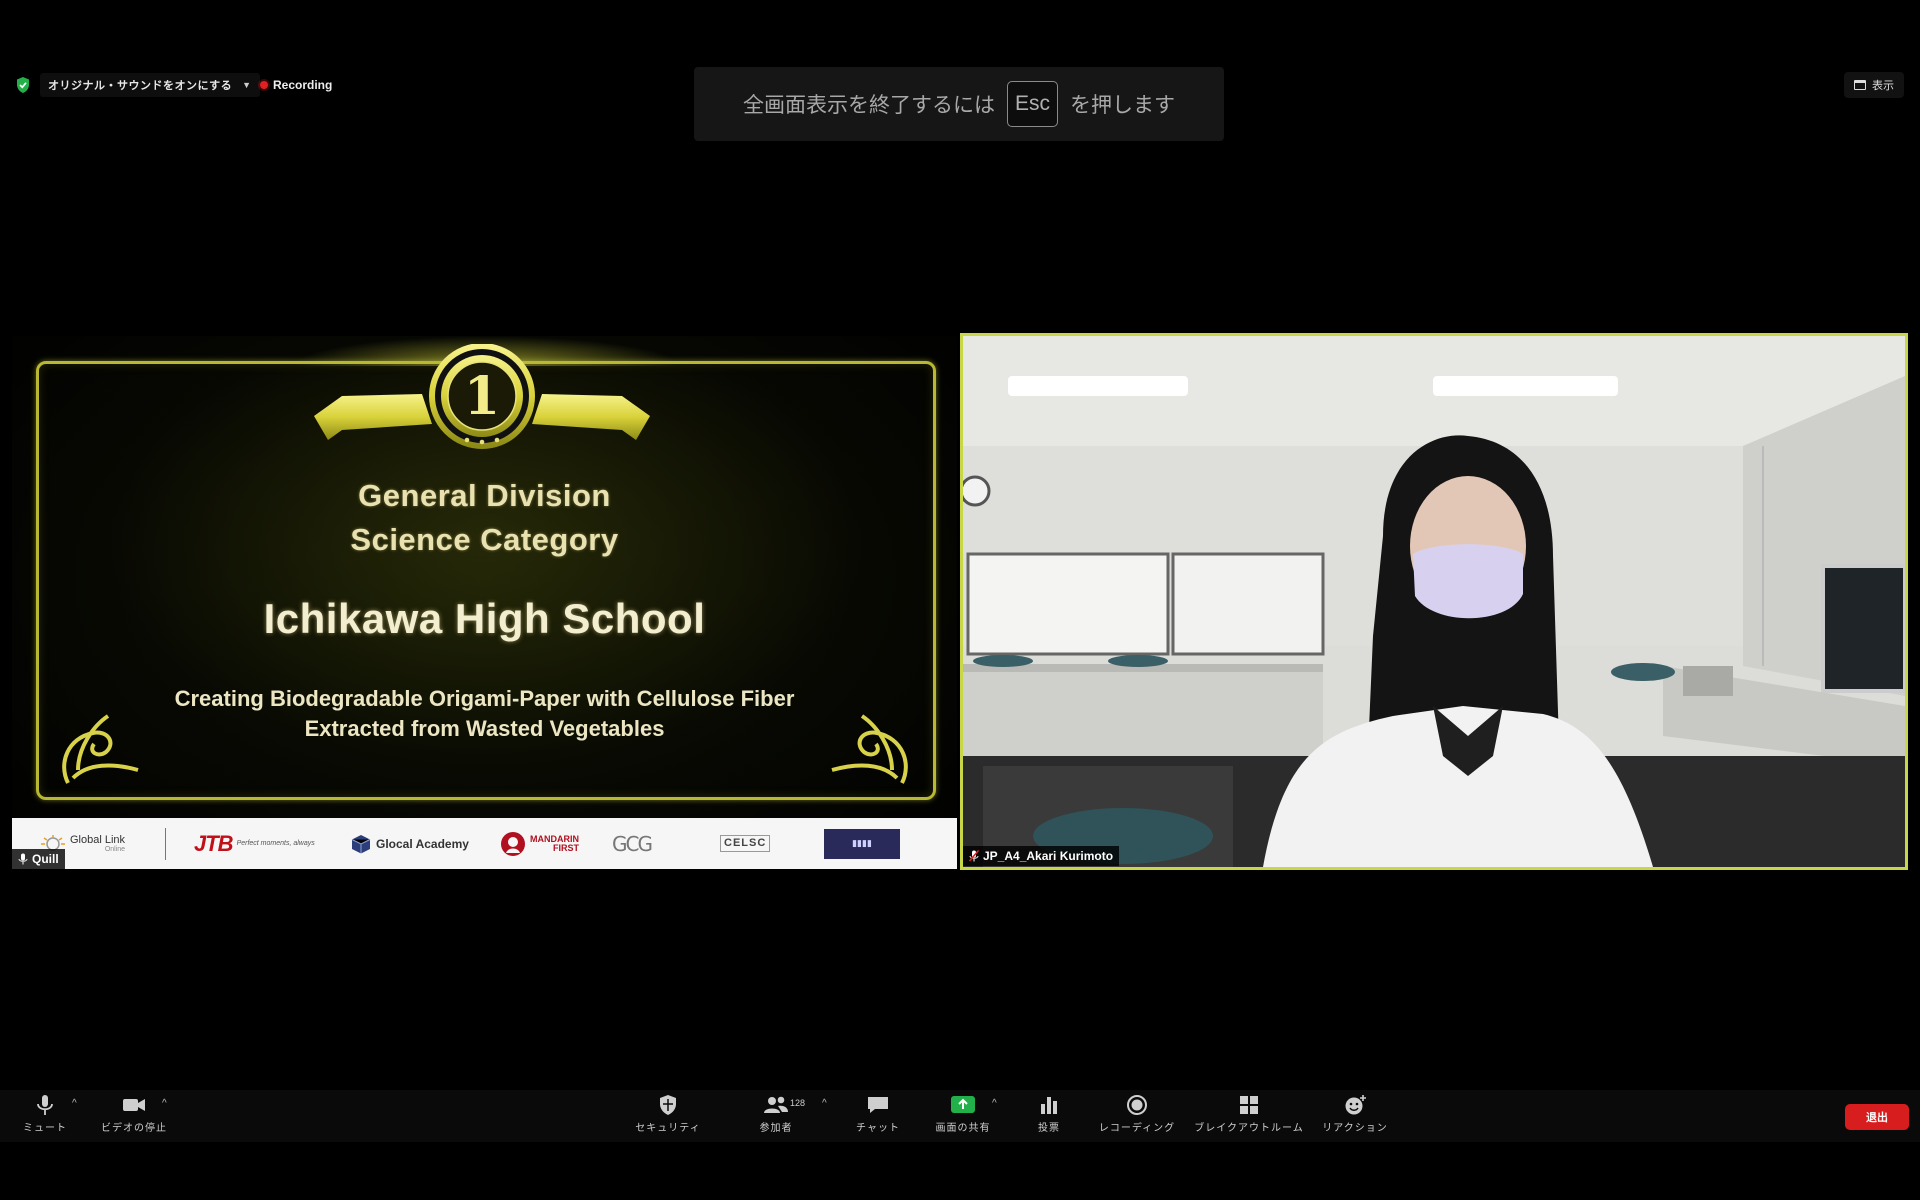  I want to click on left-flourish-ornament-icon, so click(100, 749).